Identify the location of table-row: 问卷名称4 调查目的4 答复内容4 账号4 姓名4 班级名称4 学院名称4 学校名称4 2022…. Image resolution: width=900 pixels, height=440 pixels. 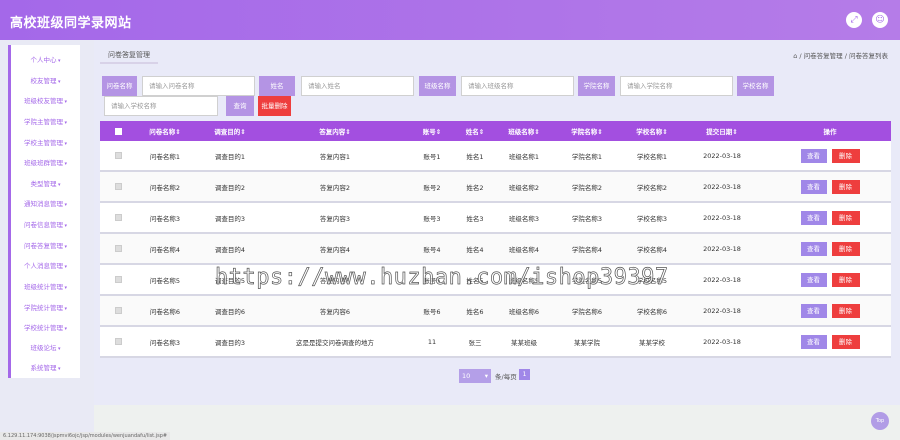
(495, 249).